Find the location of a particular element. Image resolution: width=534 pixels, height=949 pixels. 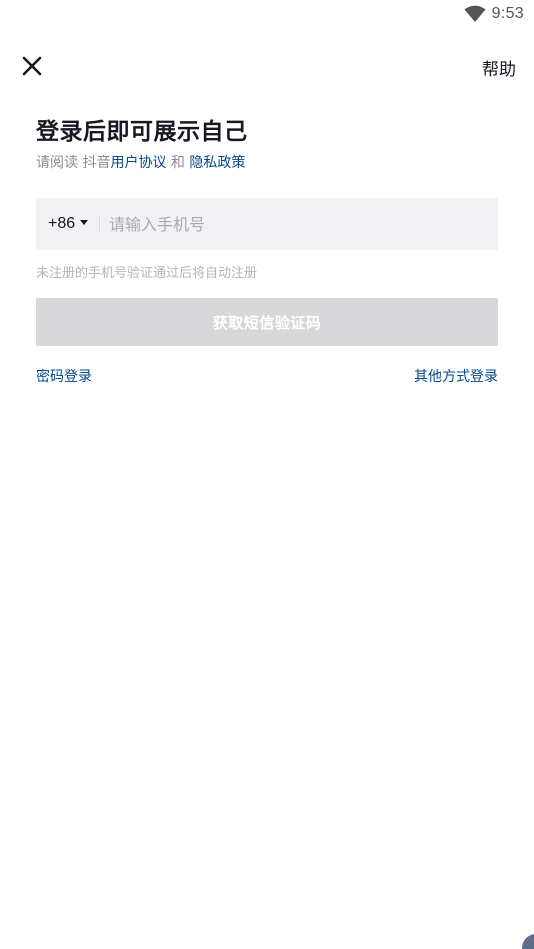

other-login-link: 其他方式登录 is located at coordinates (456, 376).